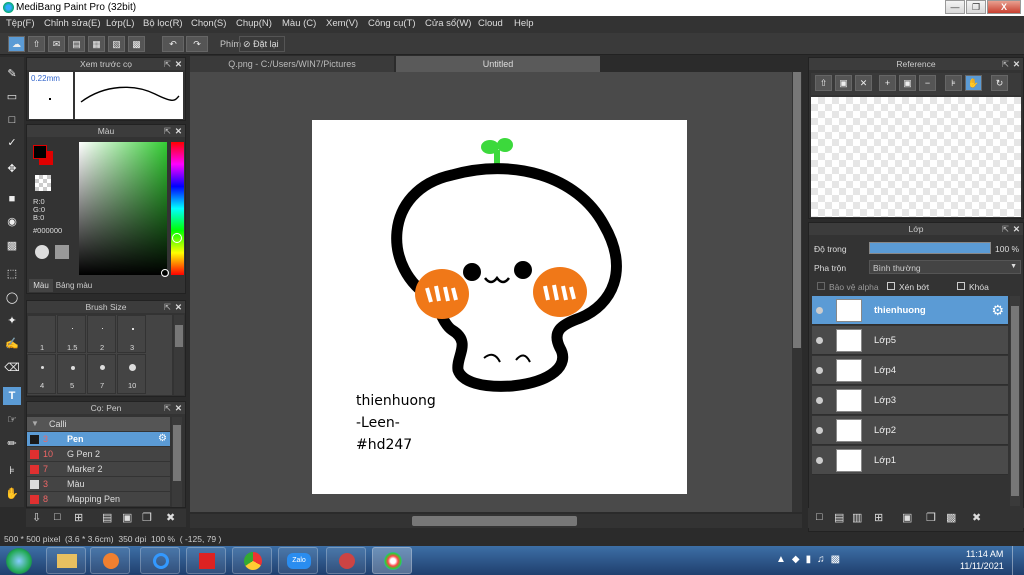 The height and width of the screenshot is (575, 1024). I want to click on panel-icon: ▧, so click(116, 44).